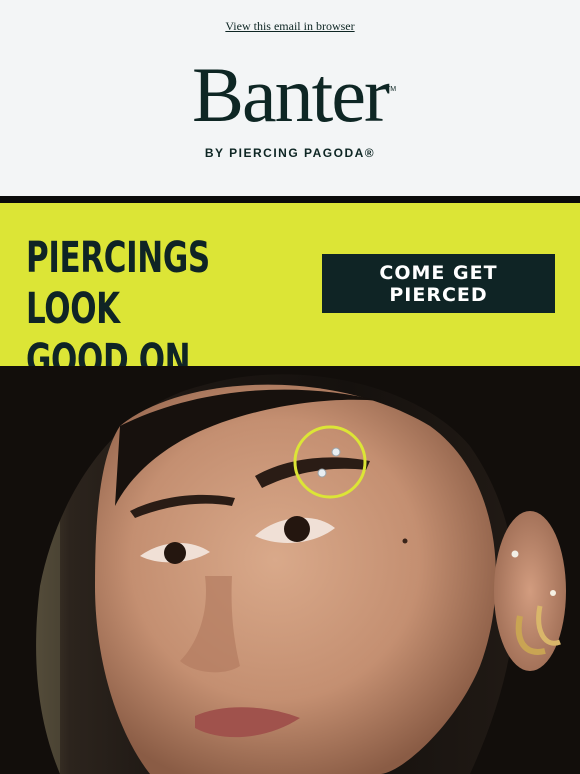 The height and width of the screenshot is (774, 580). What do you see at coordinates (290, 26) in the screenshot?
I see `view-in-browser-link: View this email in browser` at bounding box center [290, 26].